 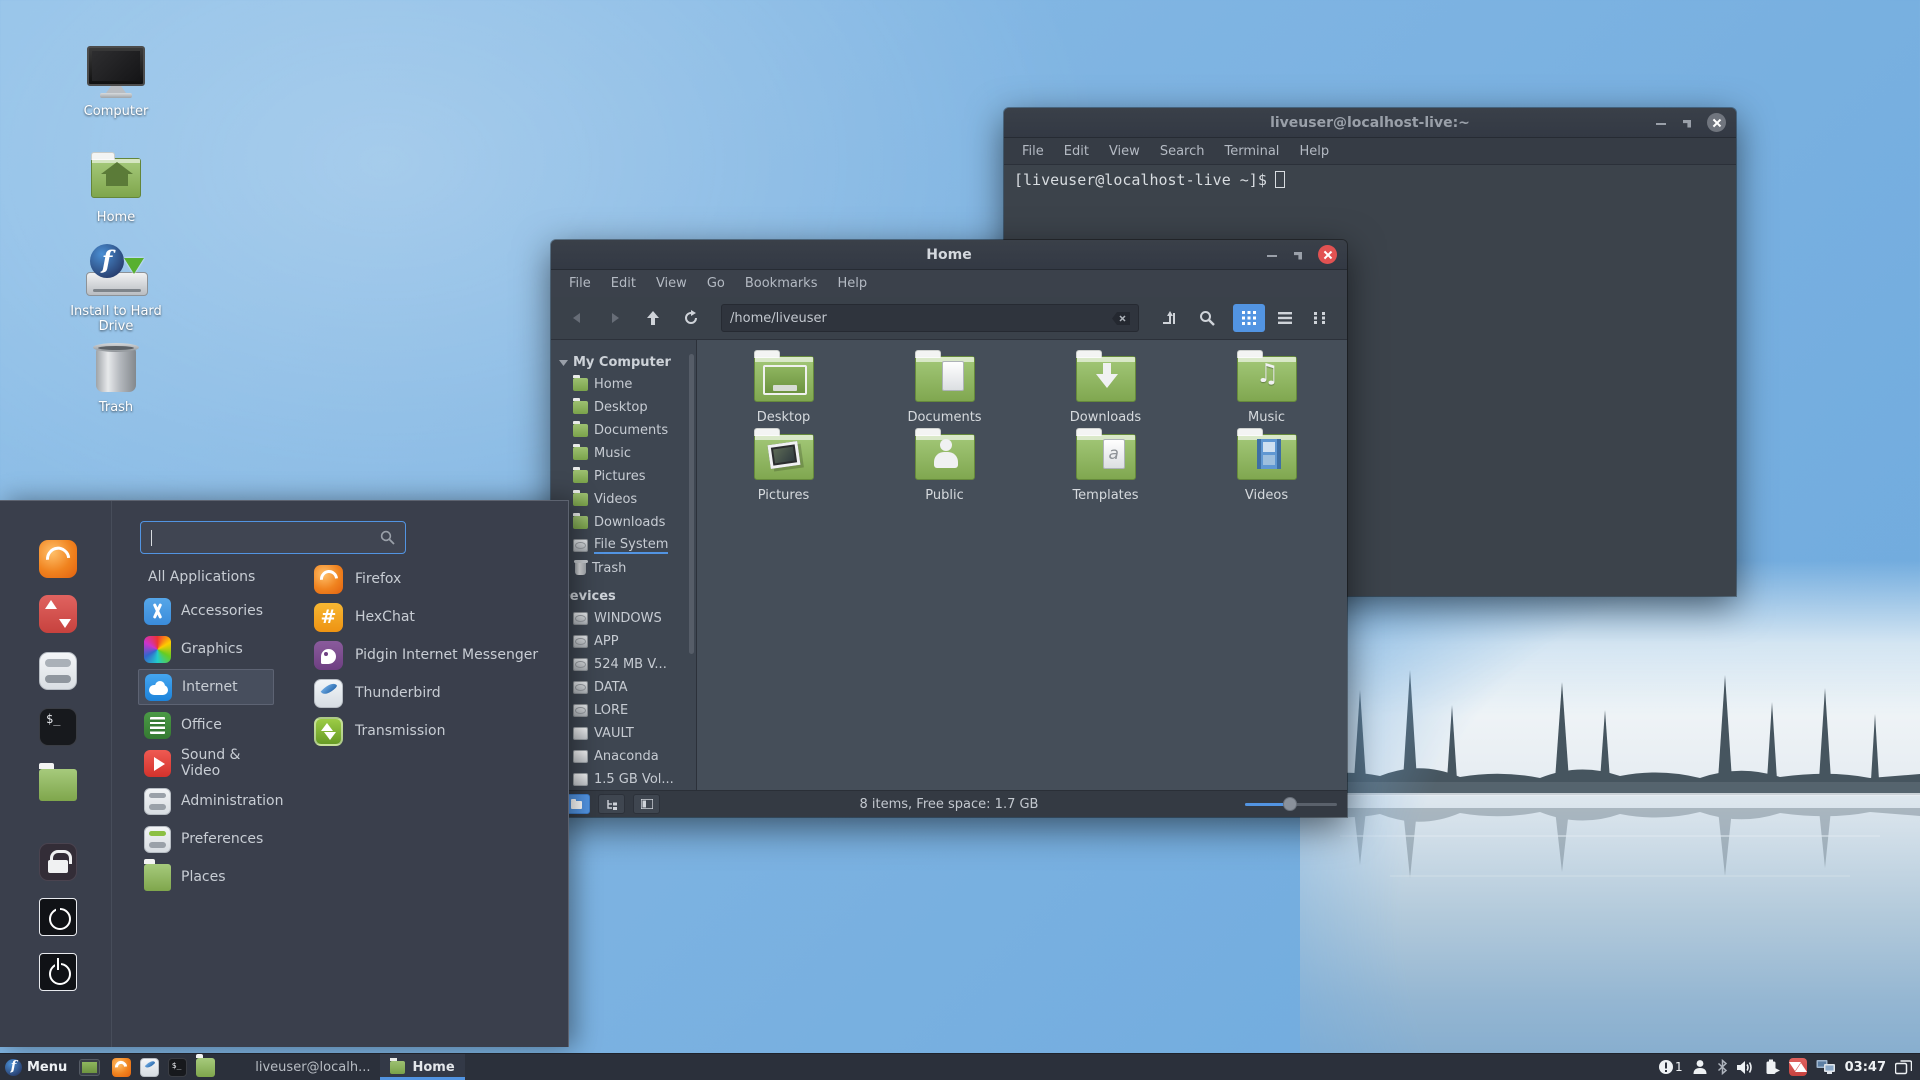 I want to click on terminal-favorite-icon, so click(x=58, y=727).